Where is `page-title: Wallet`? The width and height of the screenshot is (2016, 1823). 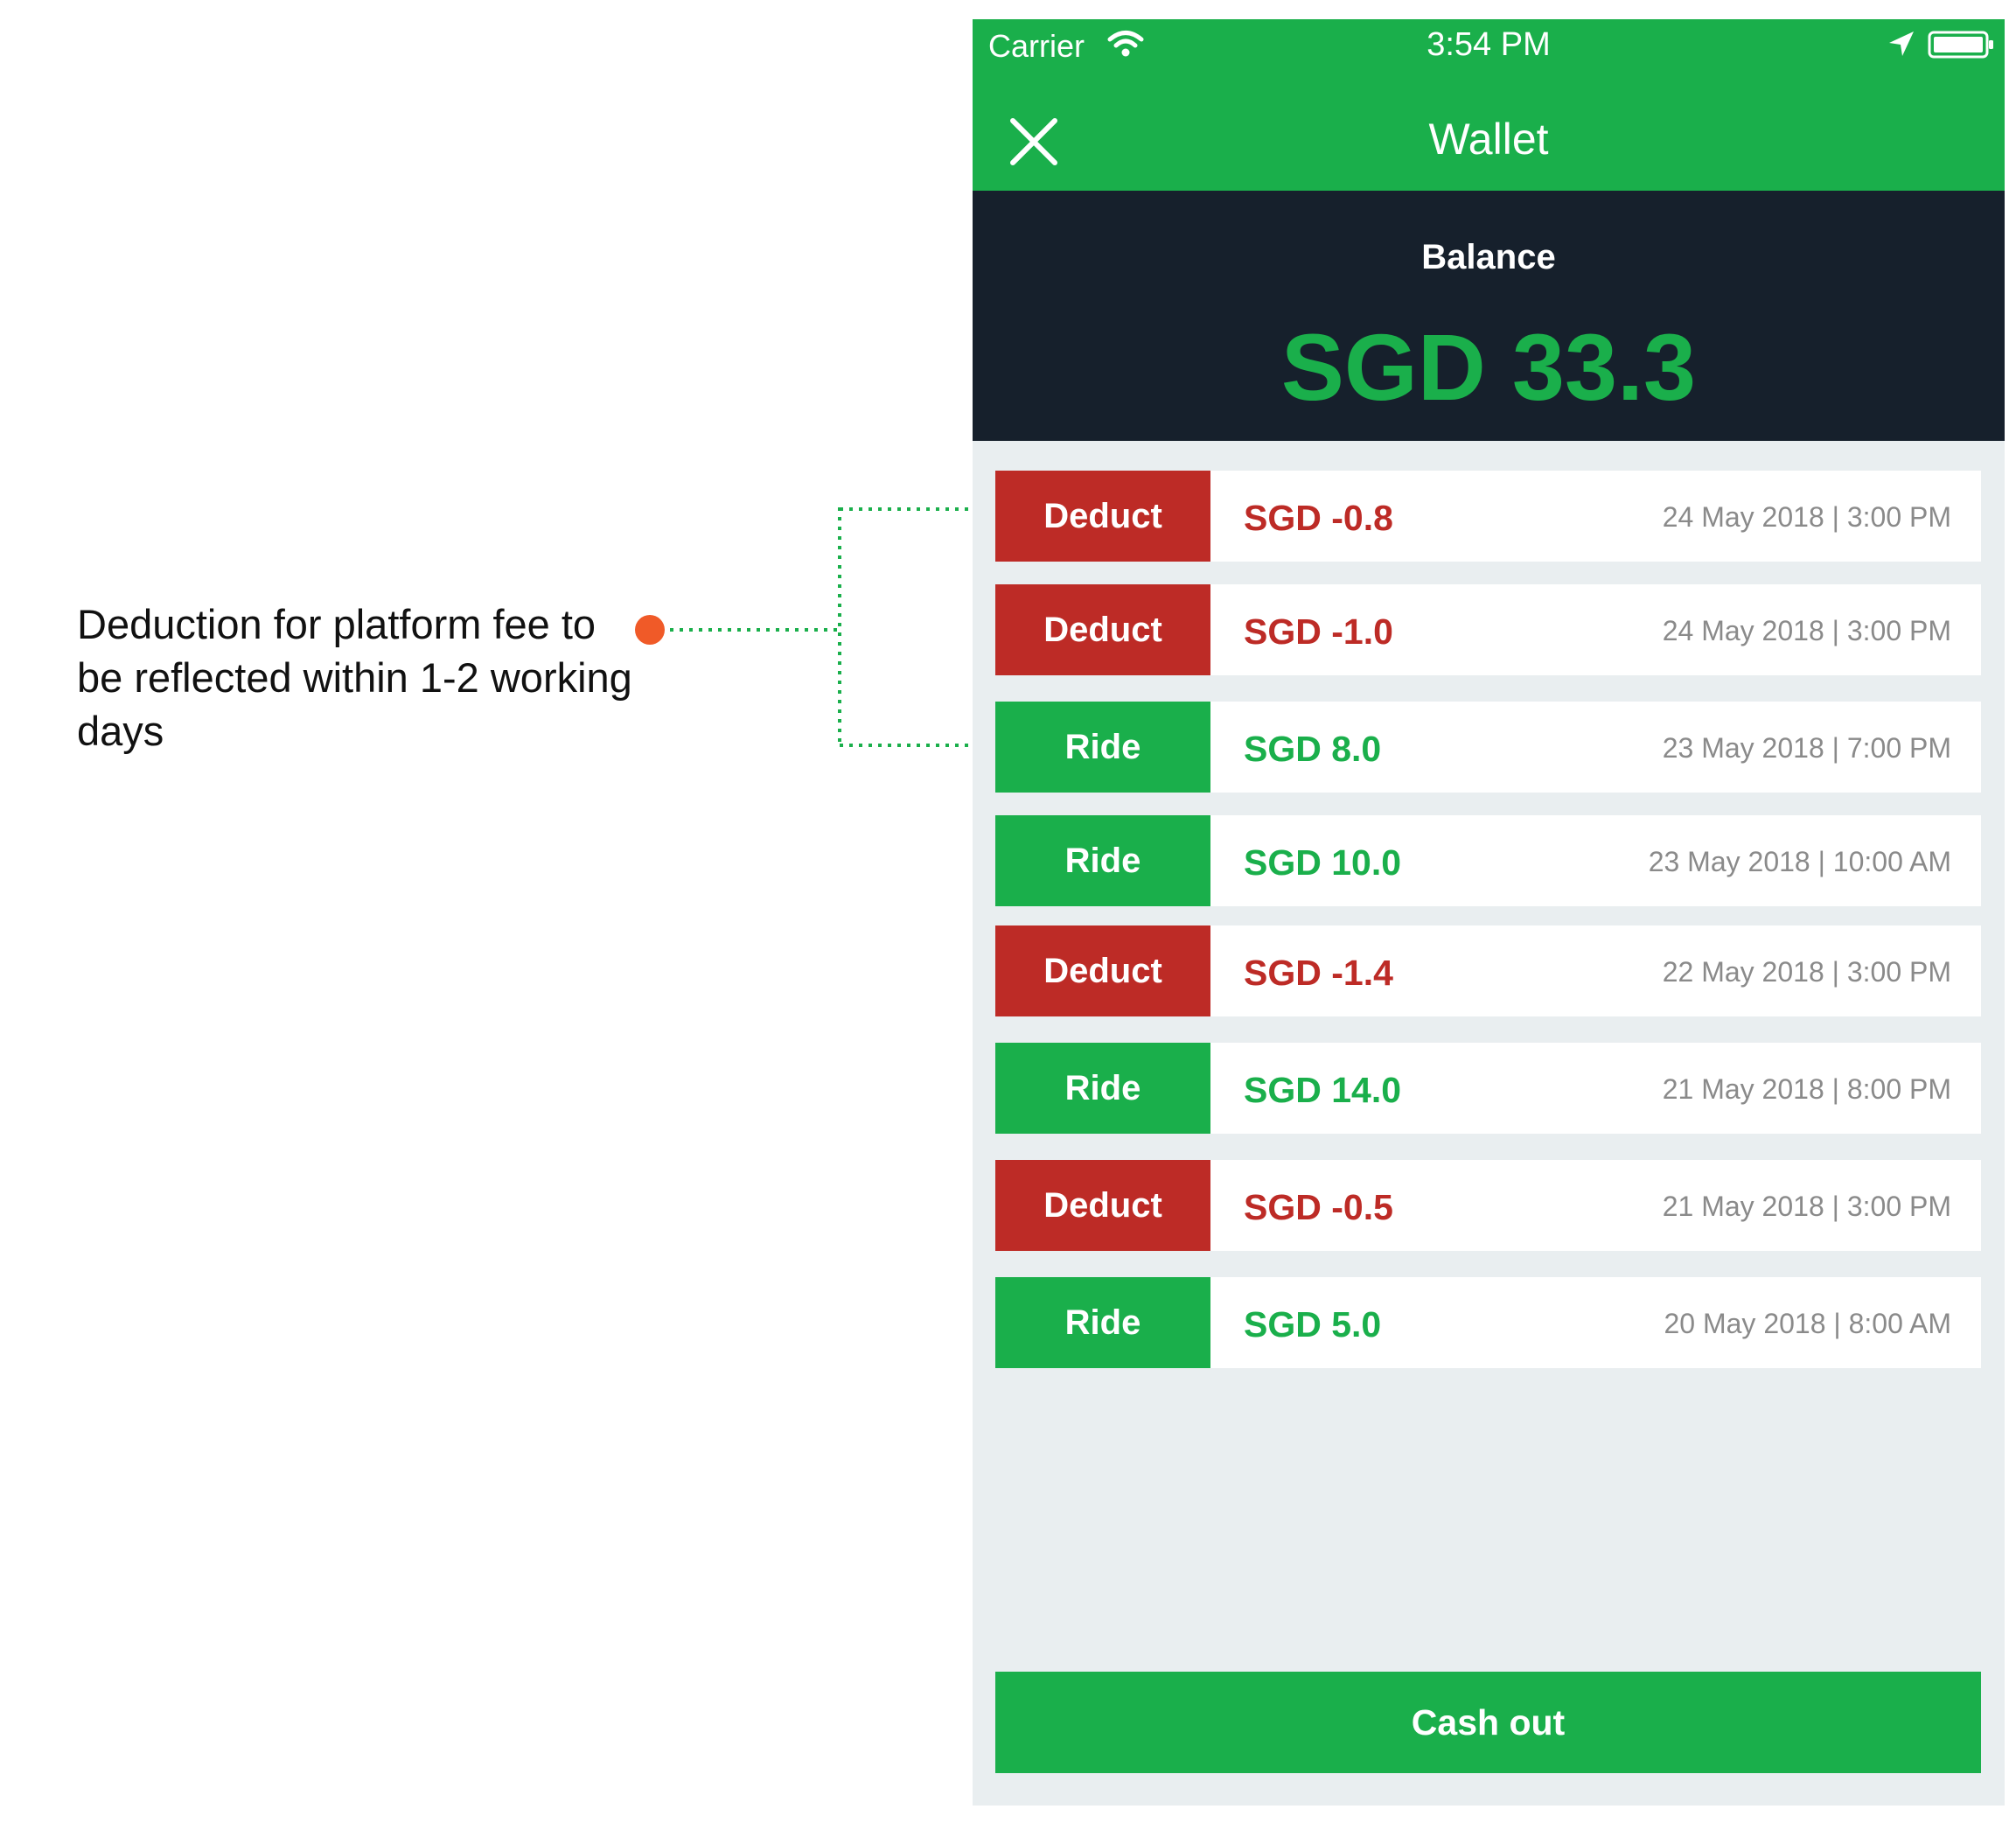
page-title: Wallet is located at coordinates (1488, 139).